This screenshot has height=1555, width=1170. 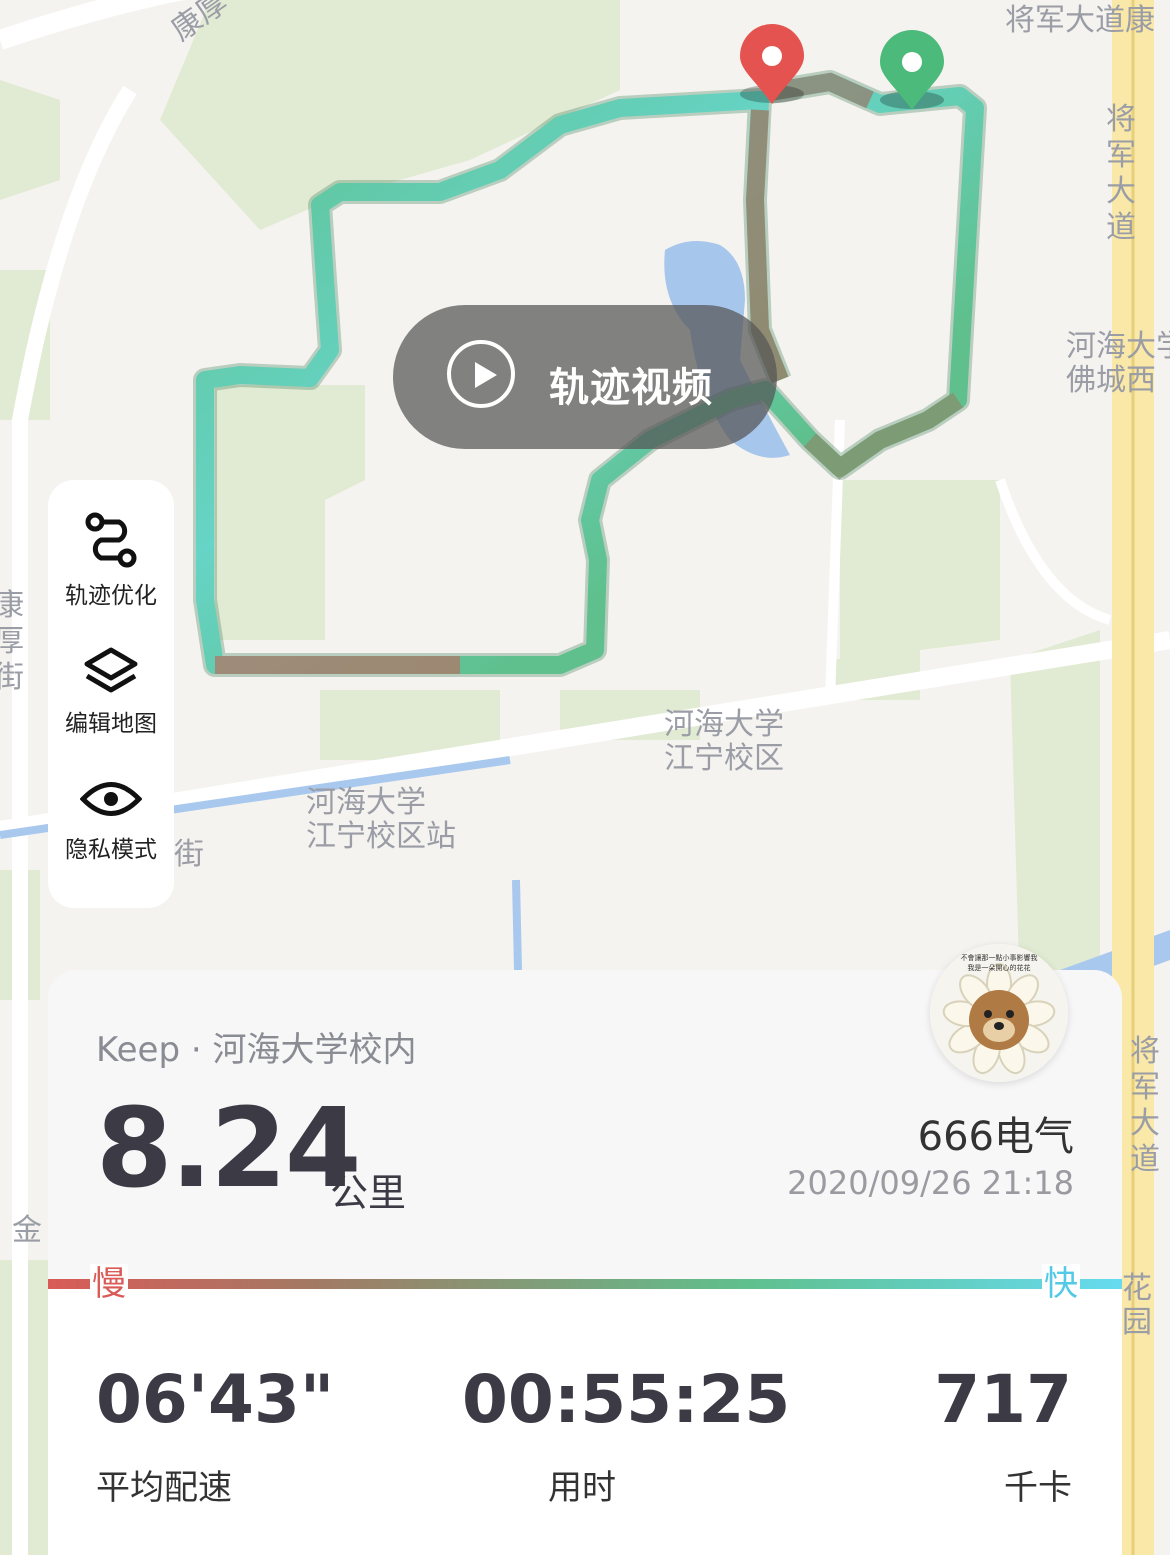 I want to click on svg-text: 我是一朵開心的花花, so click(x=999, y=967).